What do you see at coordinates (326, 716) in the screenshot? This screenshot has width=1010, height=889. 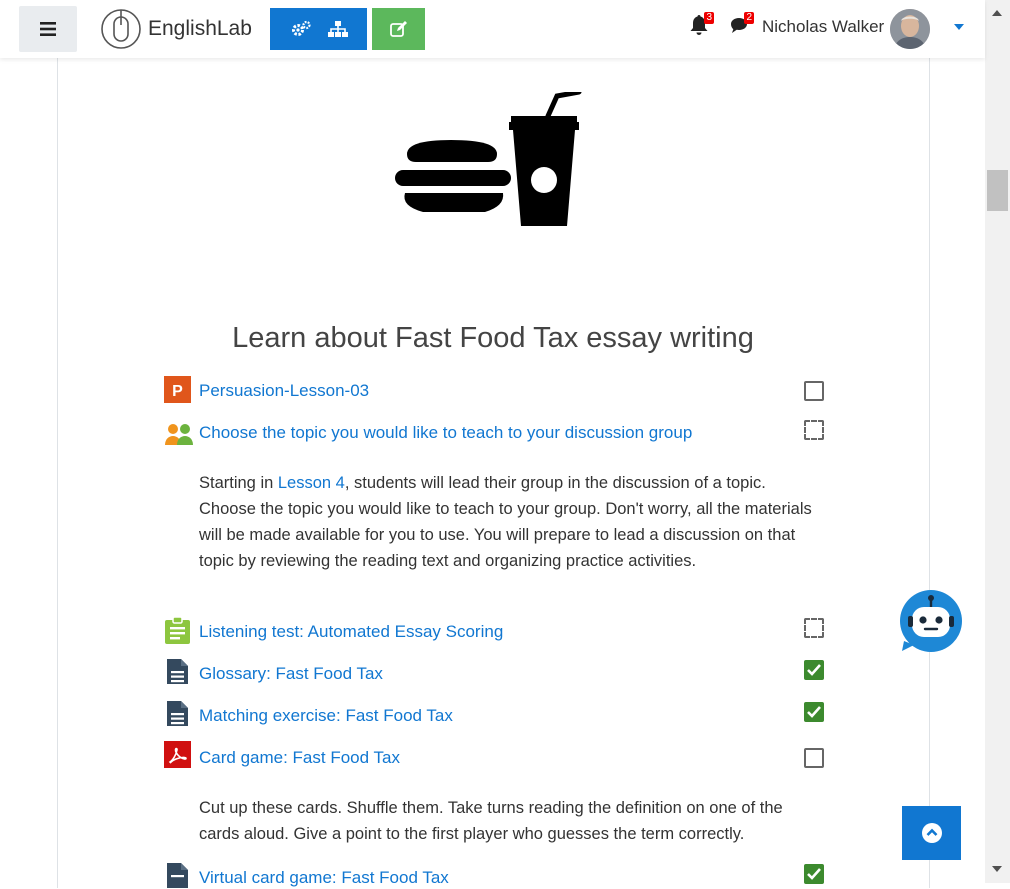 I see `activity-link-matching-exercise: Matching exercise: Fast Food Tax` at bounding box center [326, 716].